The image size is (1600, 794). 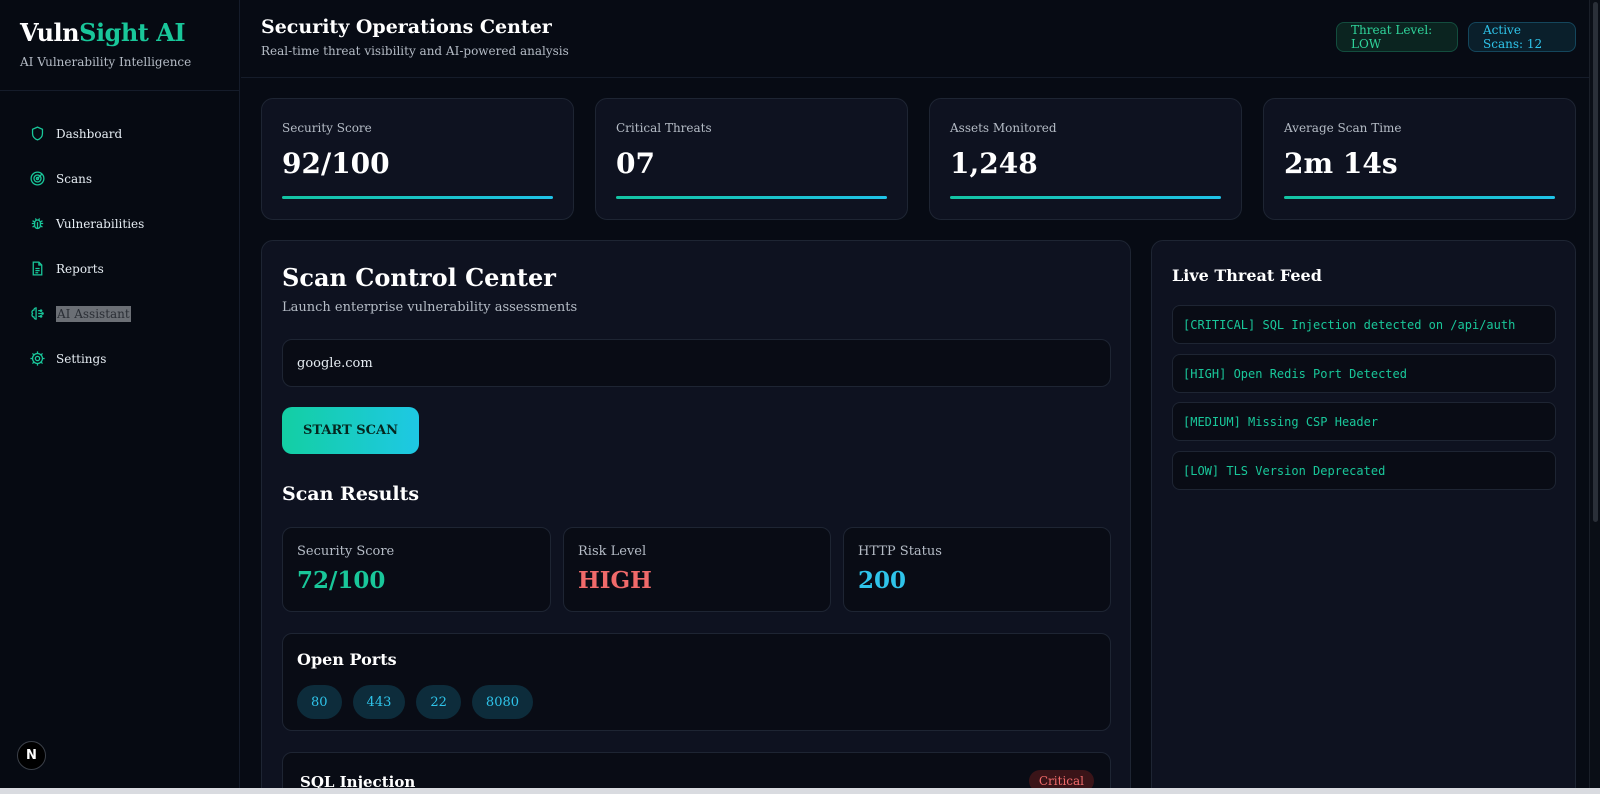 What do you see at coordinates (31, 755) in the screenshot?
I see `dev-tools-badge: N` at bounding box center [31, 755].